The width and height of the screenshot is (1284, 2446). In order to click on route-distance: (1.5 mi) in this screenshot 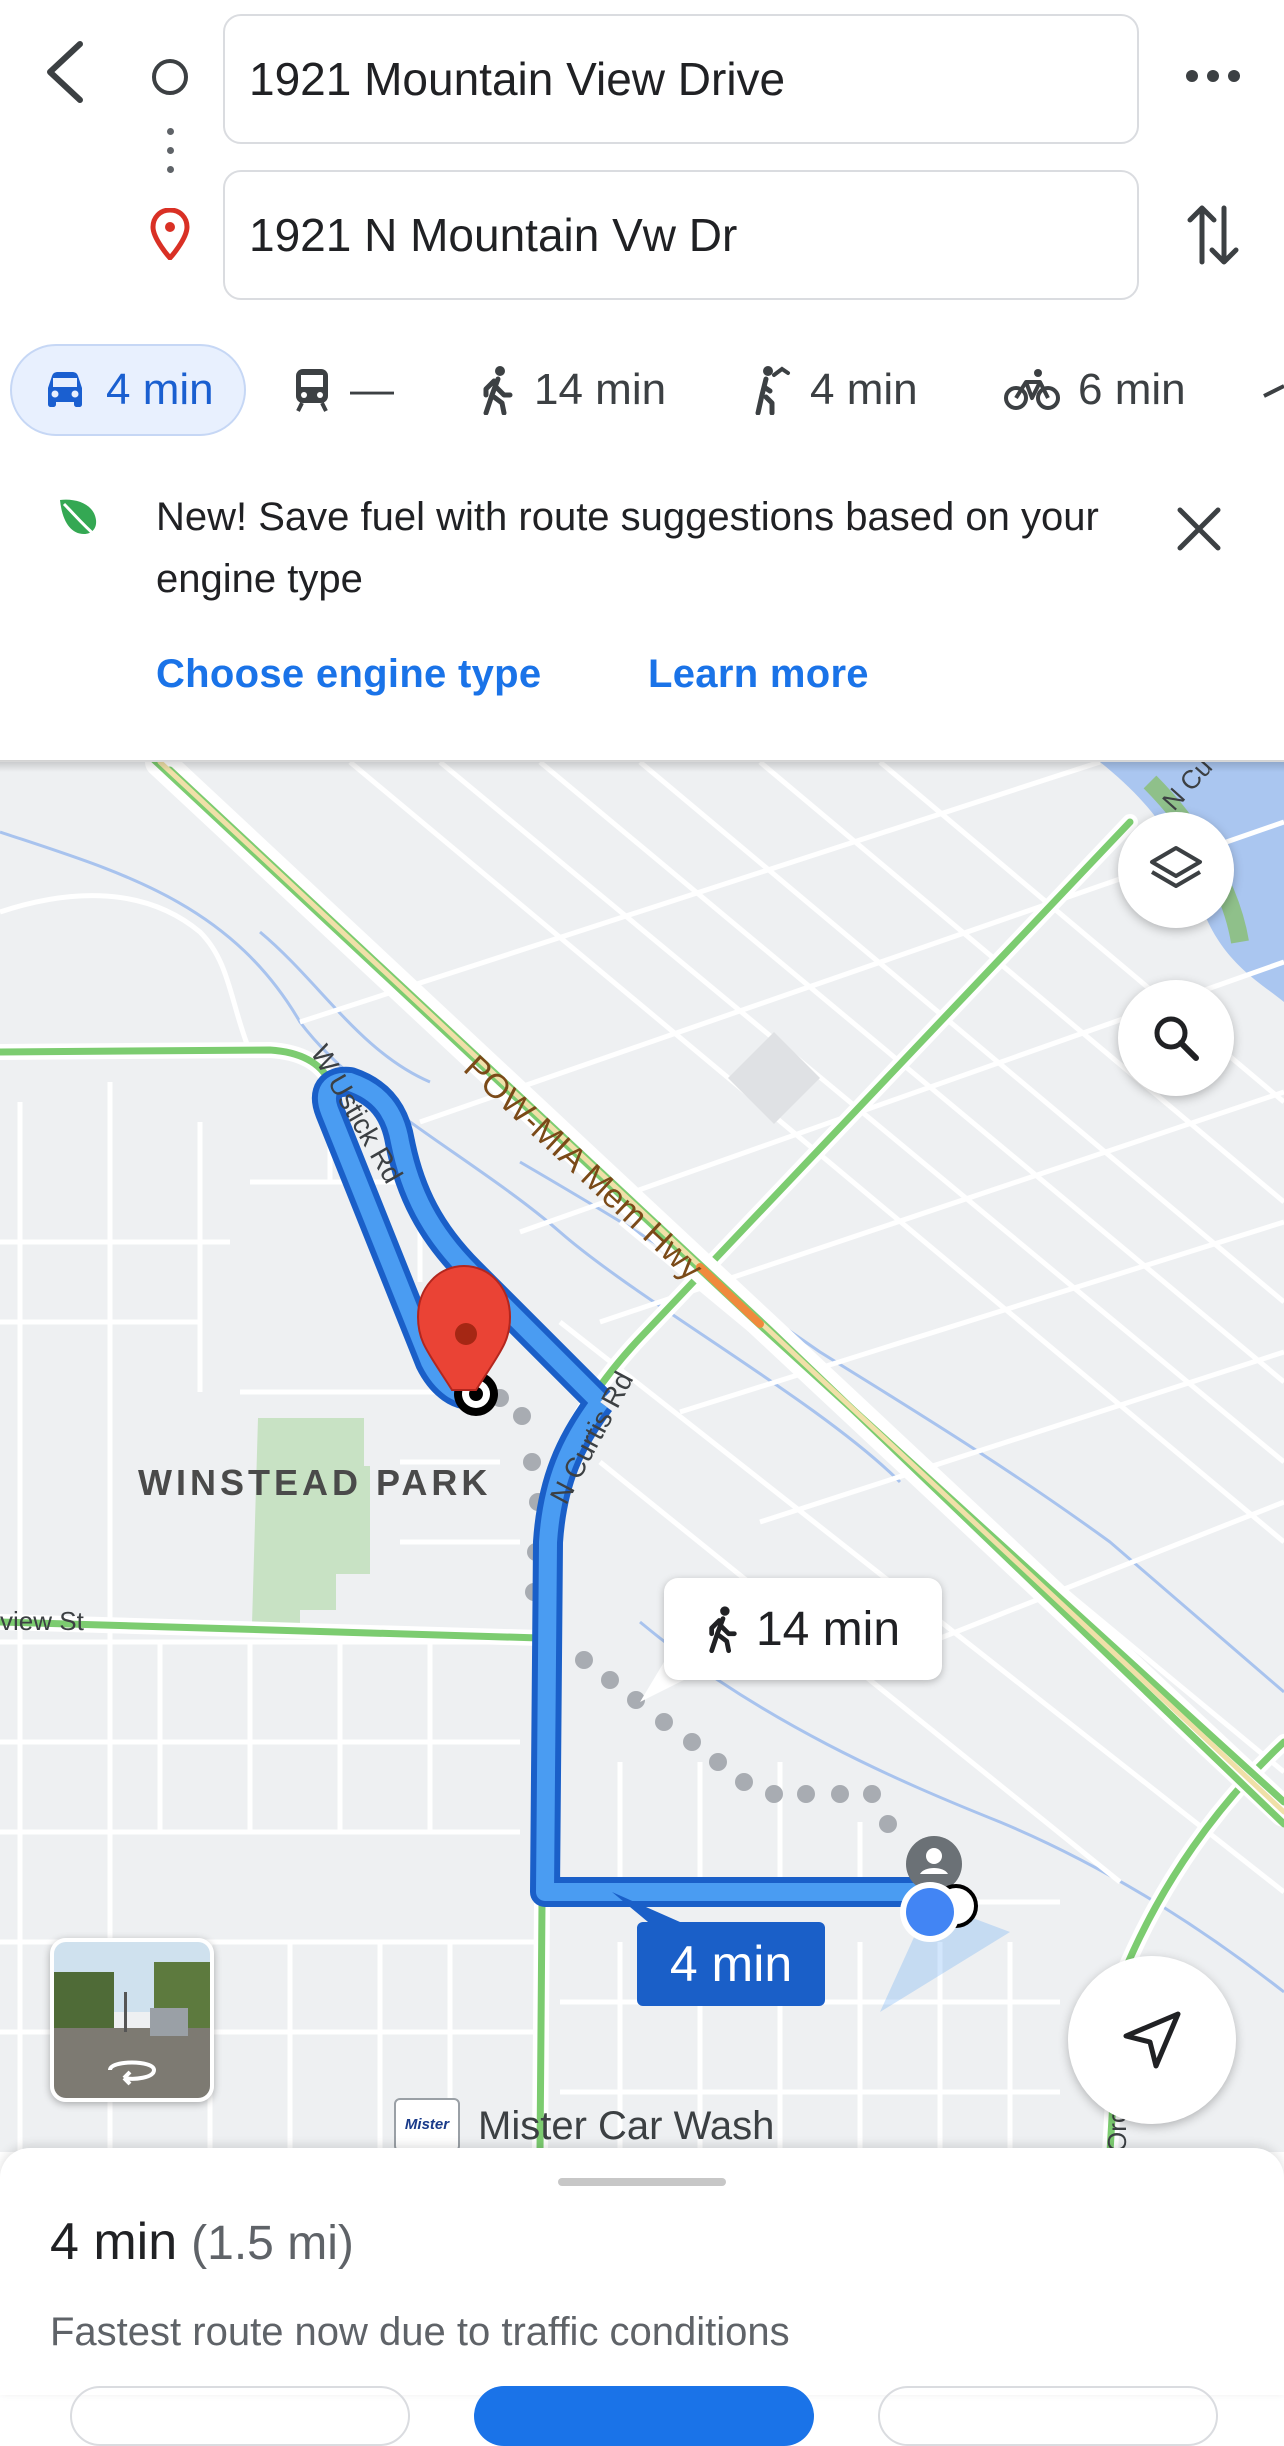, I will do `click(272, 2243)`.